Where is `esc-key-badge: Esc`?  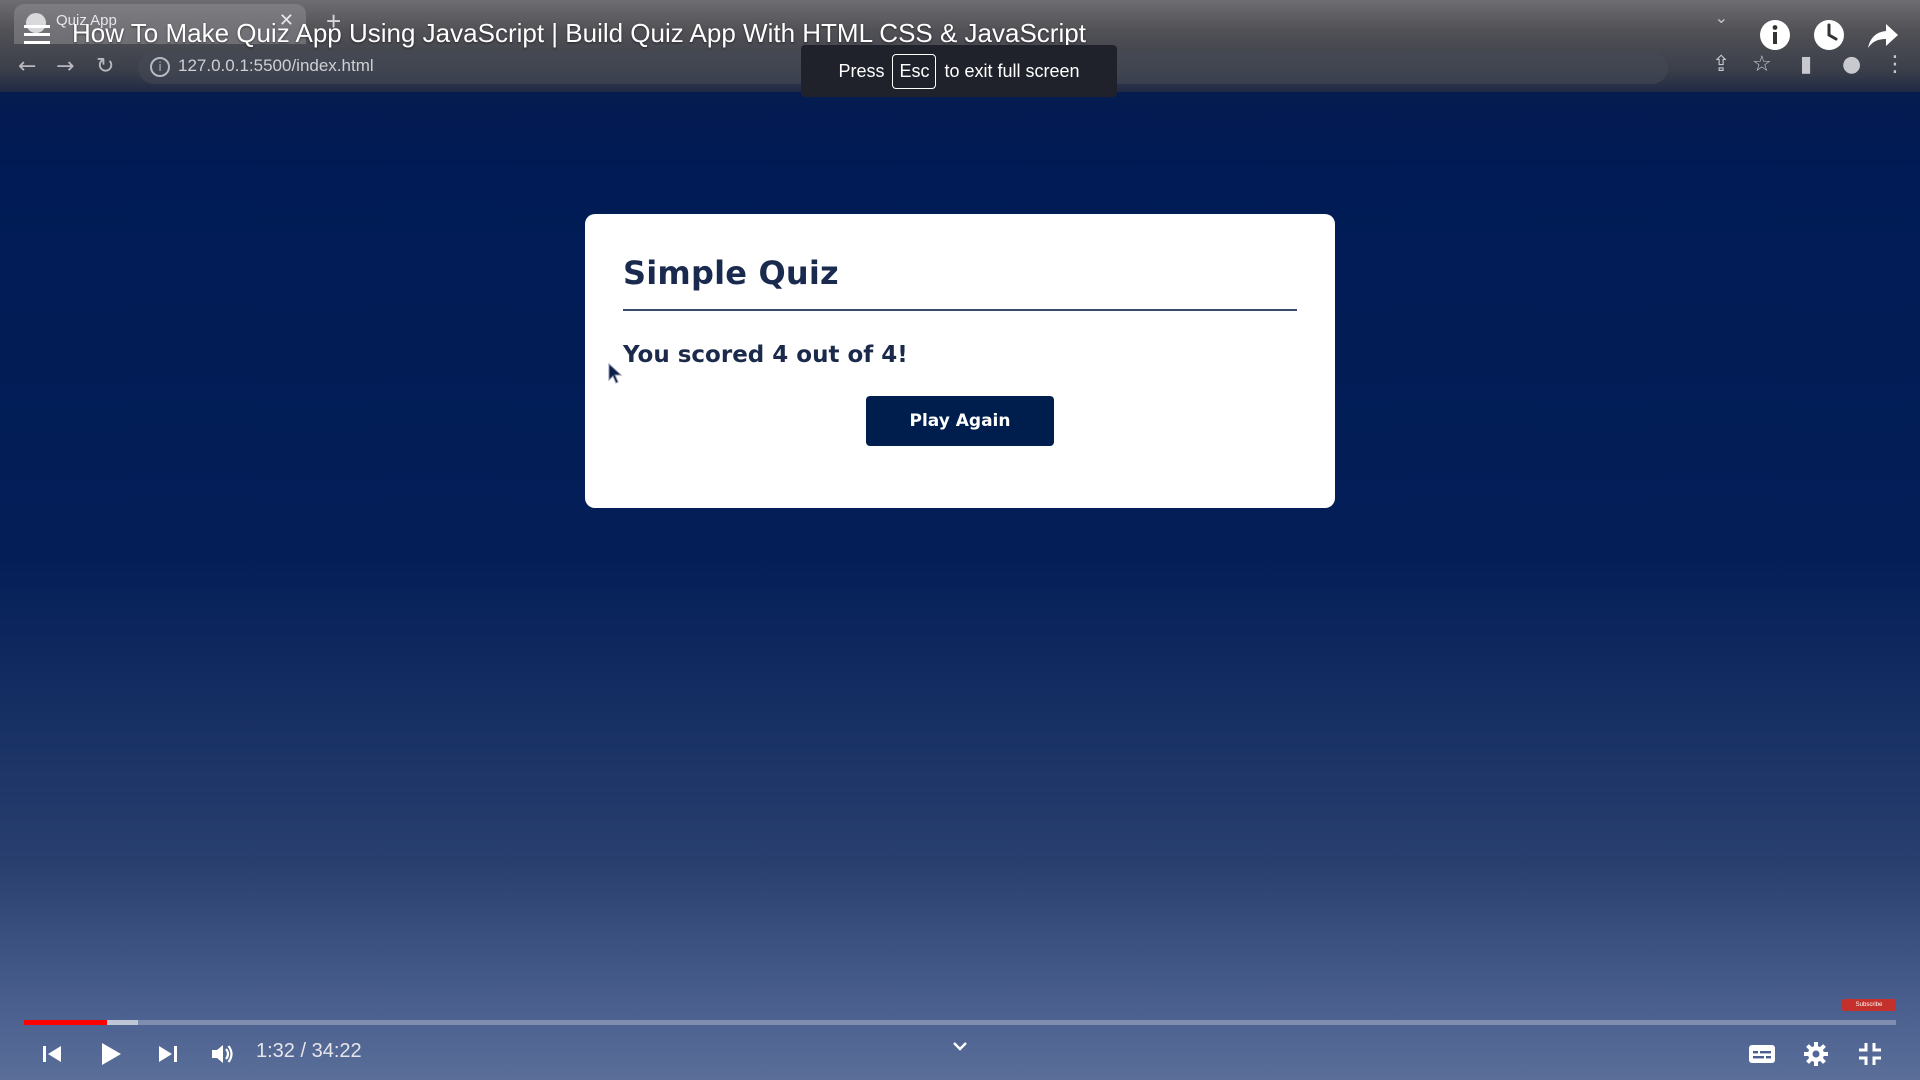 esc-key-badge: Esc is located at coordinates (914, 71).